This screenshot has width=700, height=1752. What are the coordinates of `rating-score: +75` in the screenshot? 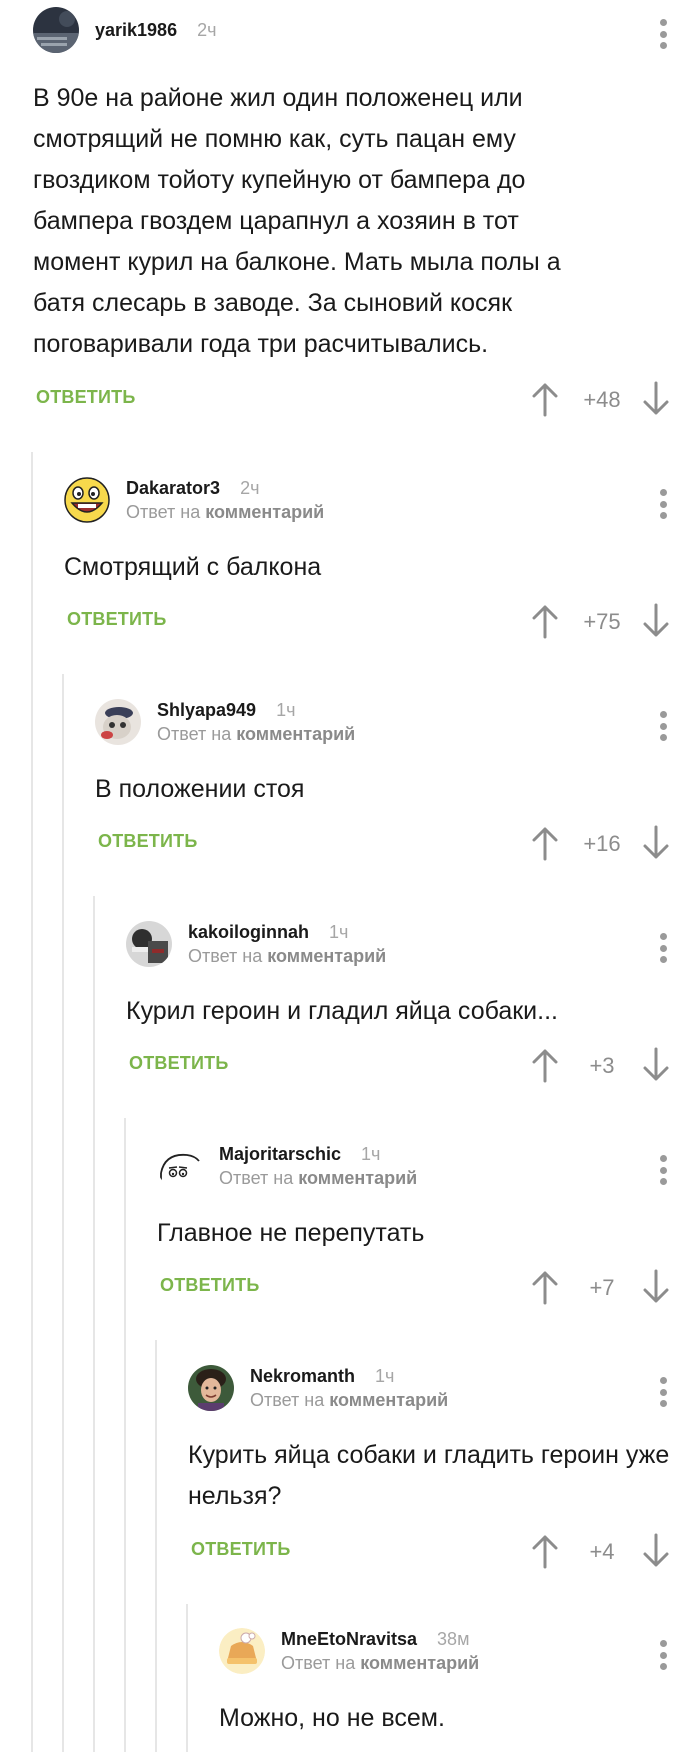 It's located at (602, 621).